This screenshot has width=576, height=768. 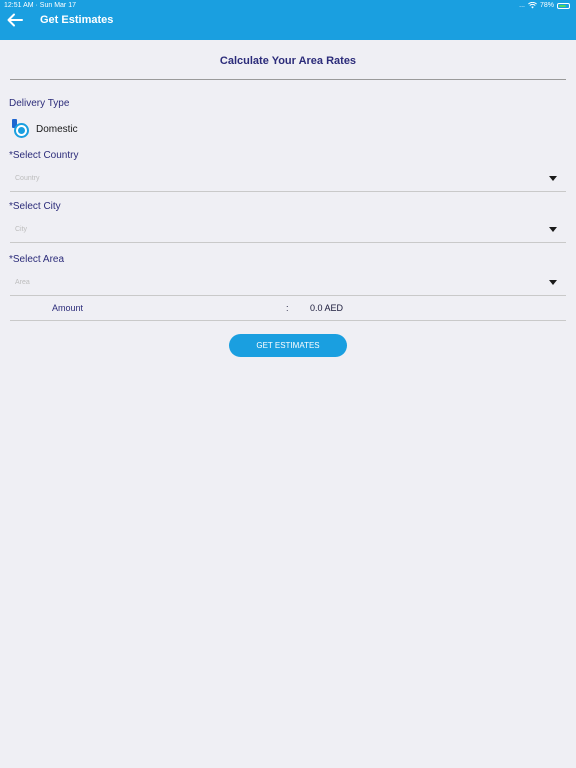 I want to click on country-label: *Select Country, so click(x=44, y=155).